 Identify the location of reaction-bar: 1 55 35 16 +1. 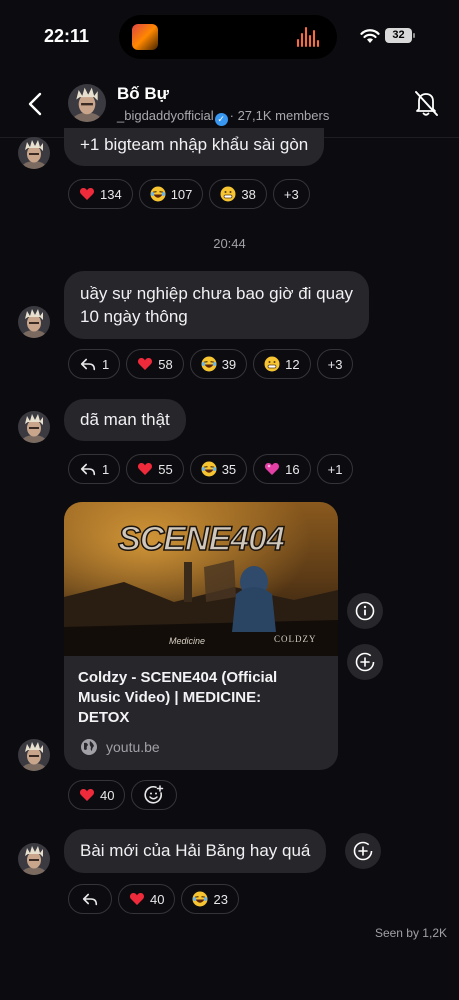
(211, 469).